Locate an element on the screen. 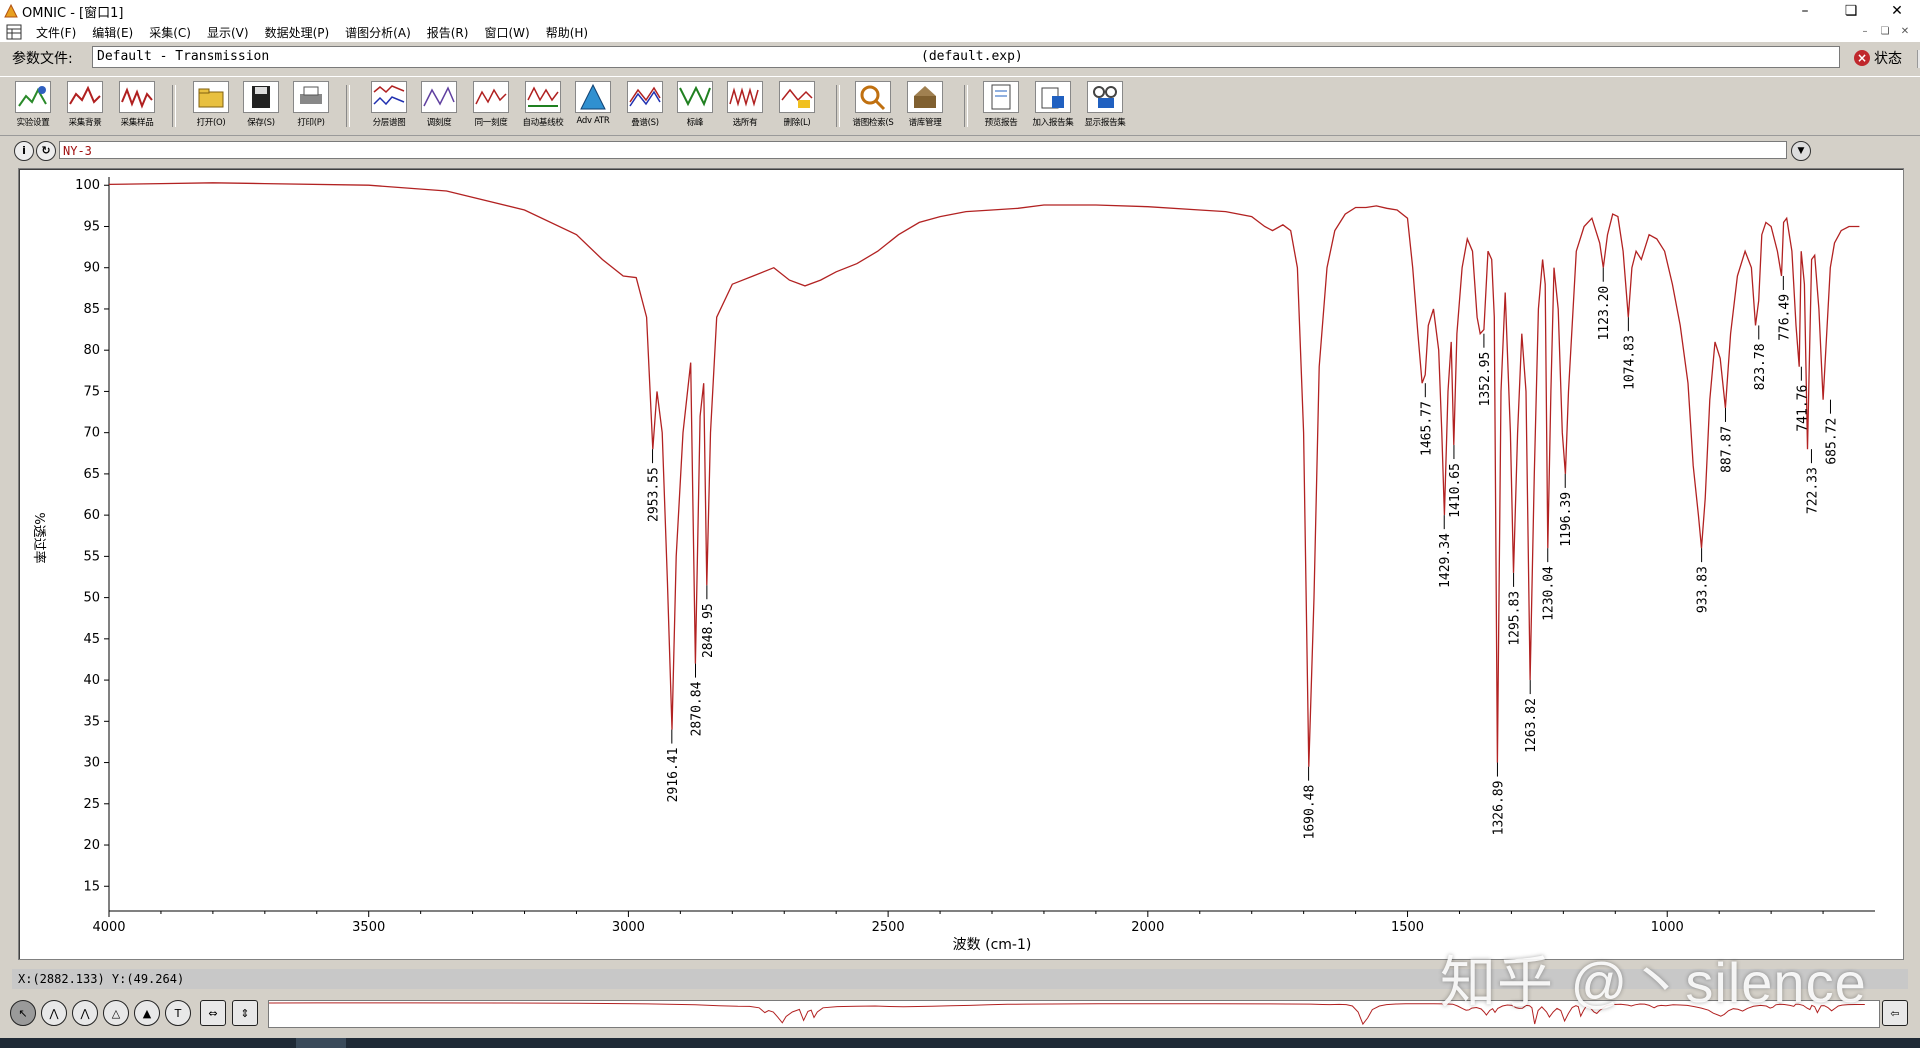 The image size is (1920, 1048). add-to-report-icon is located at coordinates (1053, 97).